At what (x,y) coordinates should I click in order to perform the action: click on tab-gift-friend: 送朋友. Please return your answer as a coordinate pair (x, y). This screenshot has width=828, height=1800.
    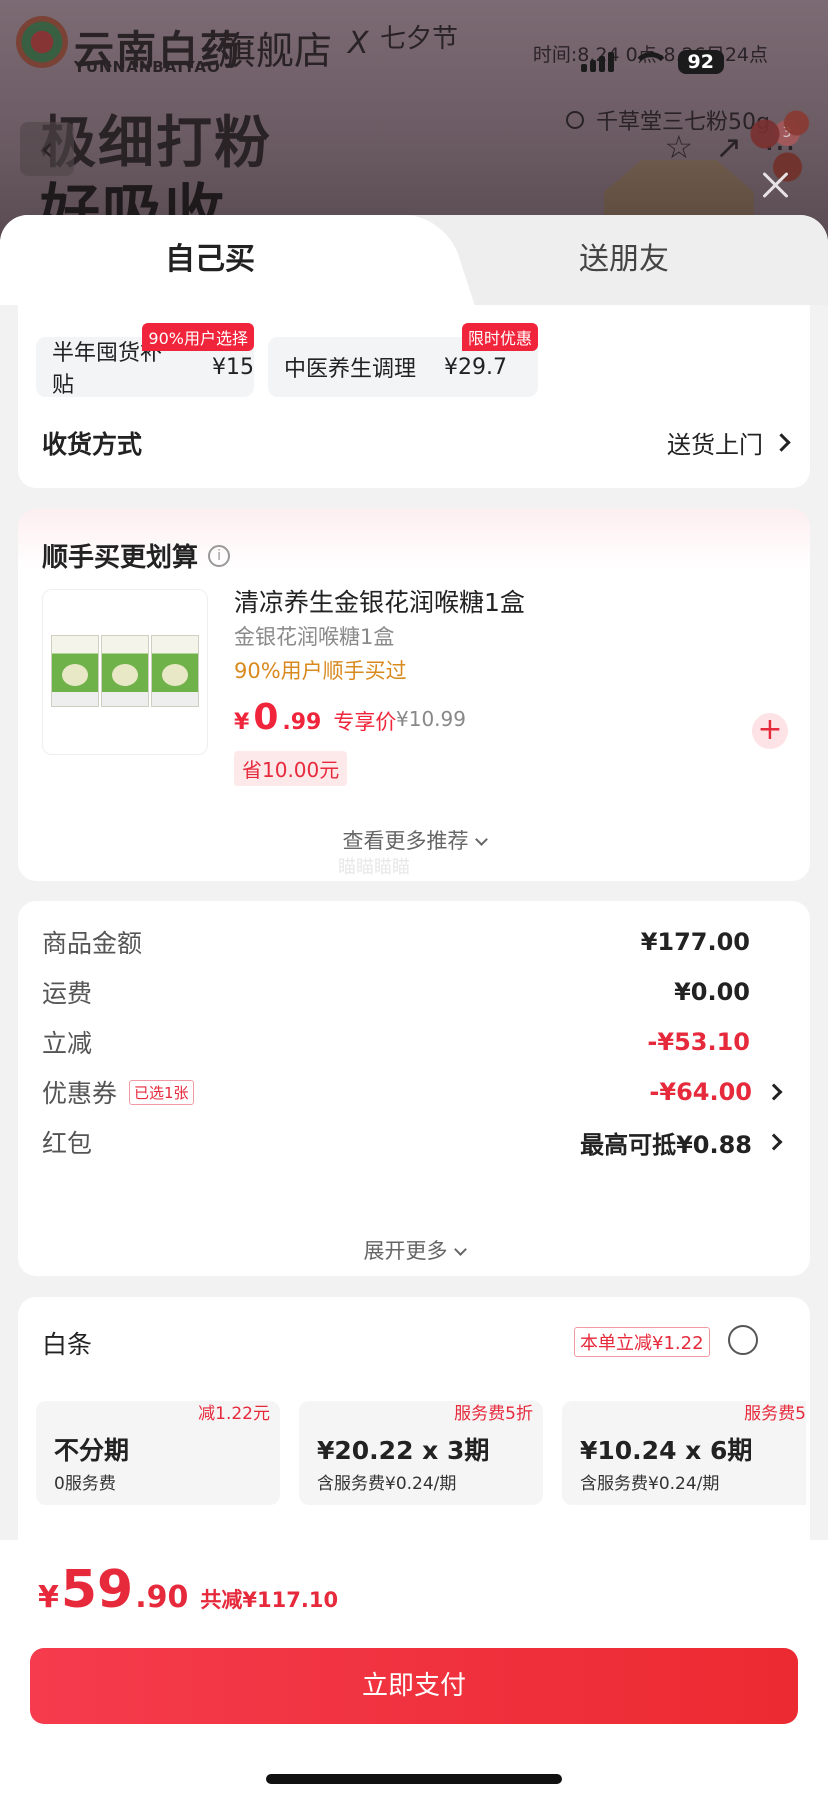
    Looking at the image, I should click on (624, 260).